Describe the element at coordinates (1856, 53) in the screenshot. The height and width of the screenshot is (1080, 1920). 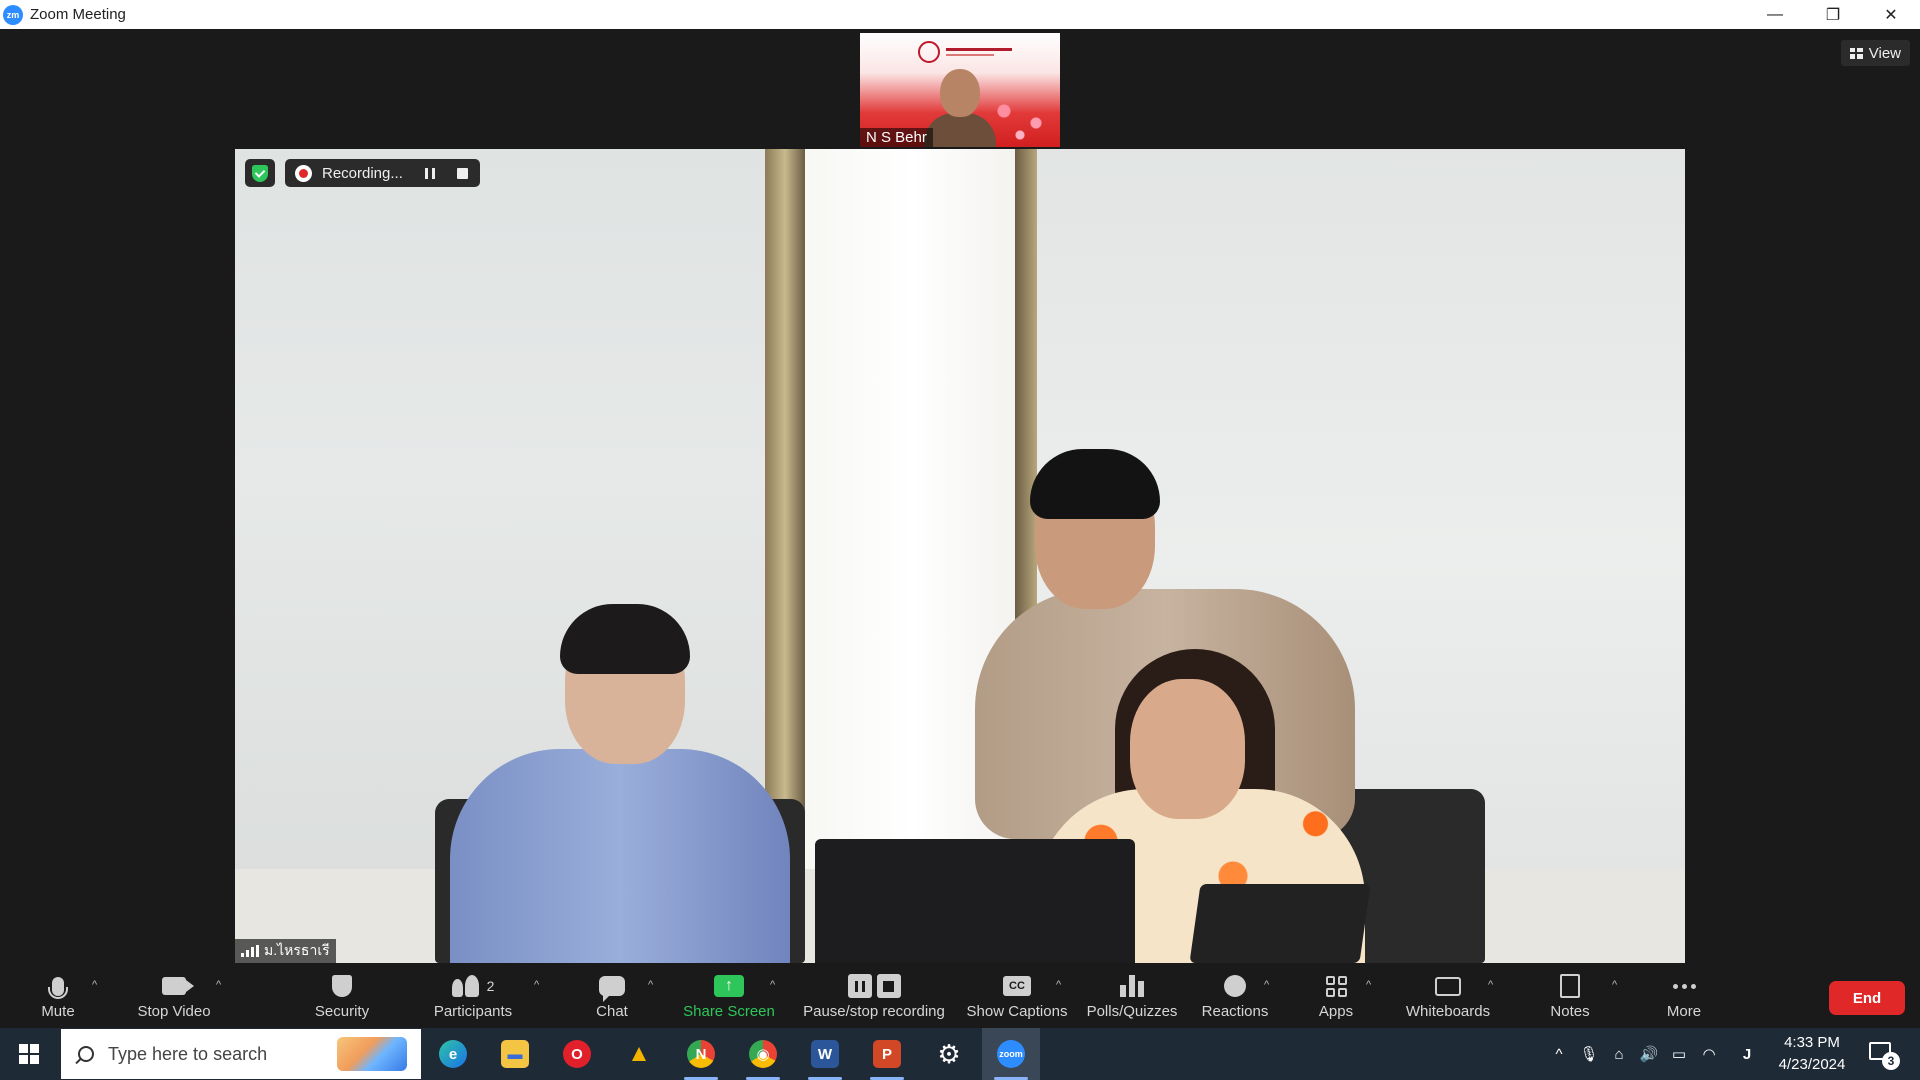
I see `grid-view-icon` at that location.